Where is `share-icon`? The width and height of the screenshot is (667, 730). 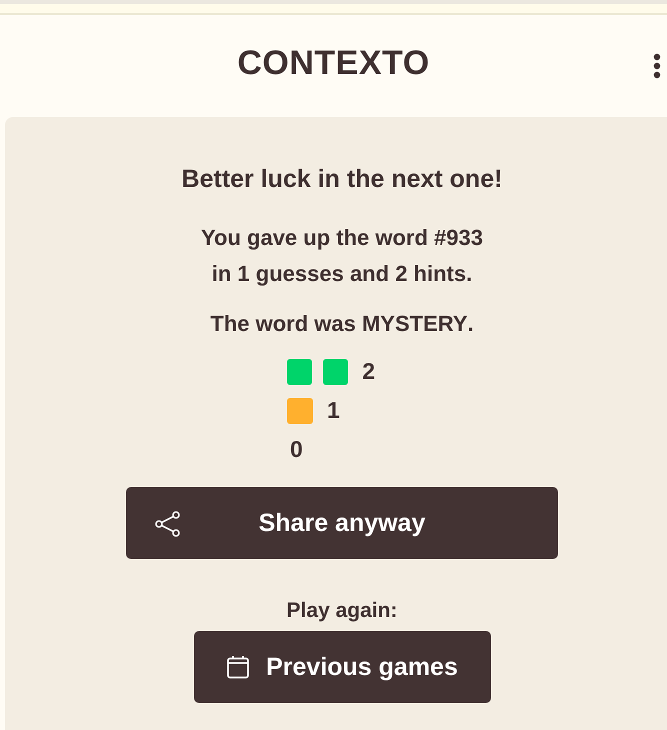 share-icon is located at coordinates (168, 524).